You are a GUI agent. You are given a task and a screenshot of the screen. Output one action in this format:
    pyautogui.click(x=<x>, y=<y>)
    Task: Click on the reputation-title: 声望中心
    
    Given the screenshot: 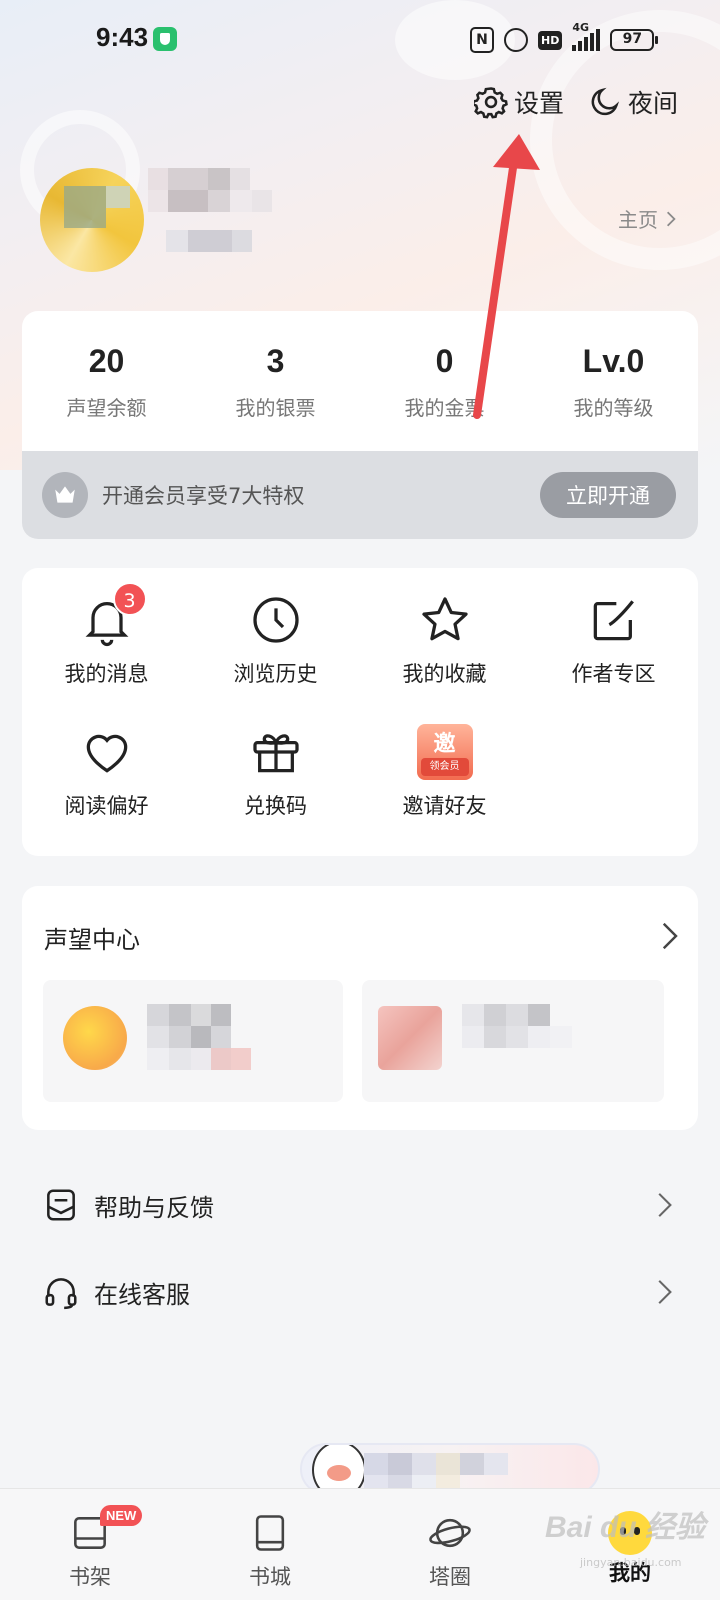 What is the action you would take?
    pyautogui.click(x=92, y=940)
    